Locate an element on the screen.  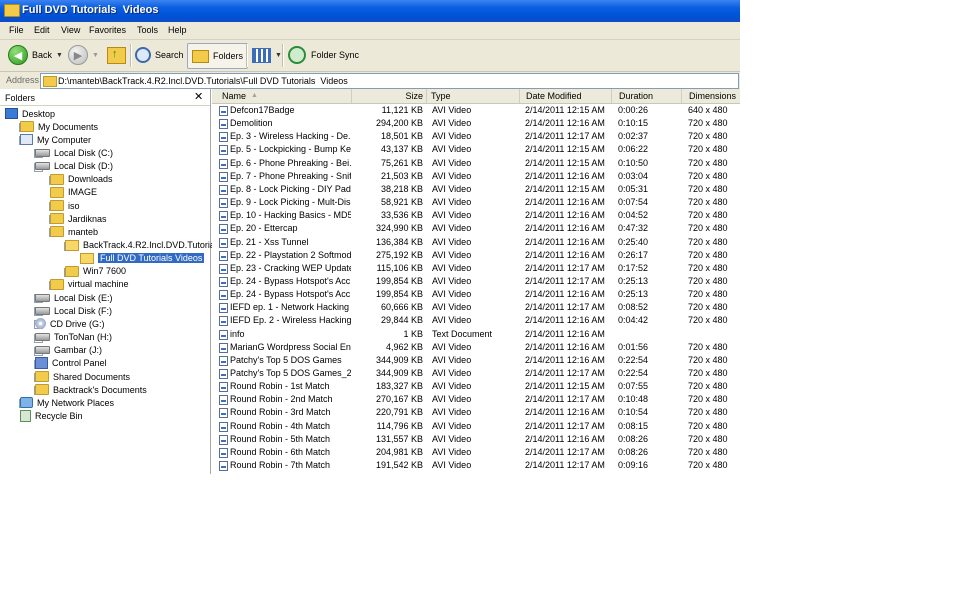
menu-favorites: Favorites is located at coordinates (107, 30).